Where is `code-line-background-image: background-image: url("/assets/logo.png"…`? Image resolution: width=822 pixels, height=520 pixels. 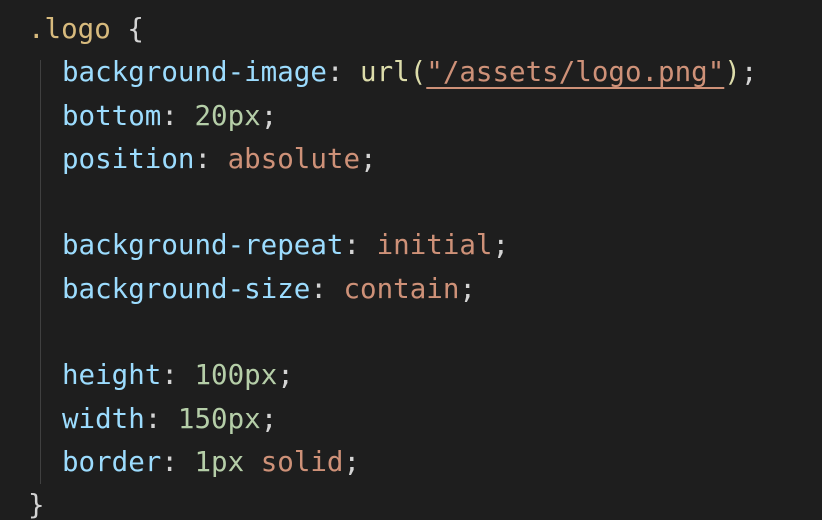 code-line-background-image: background-image: url("/assets/logo.png"… is located at coordinates (411, 72).